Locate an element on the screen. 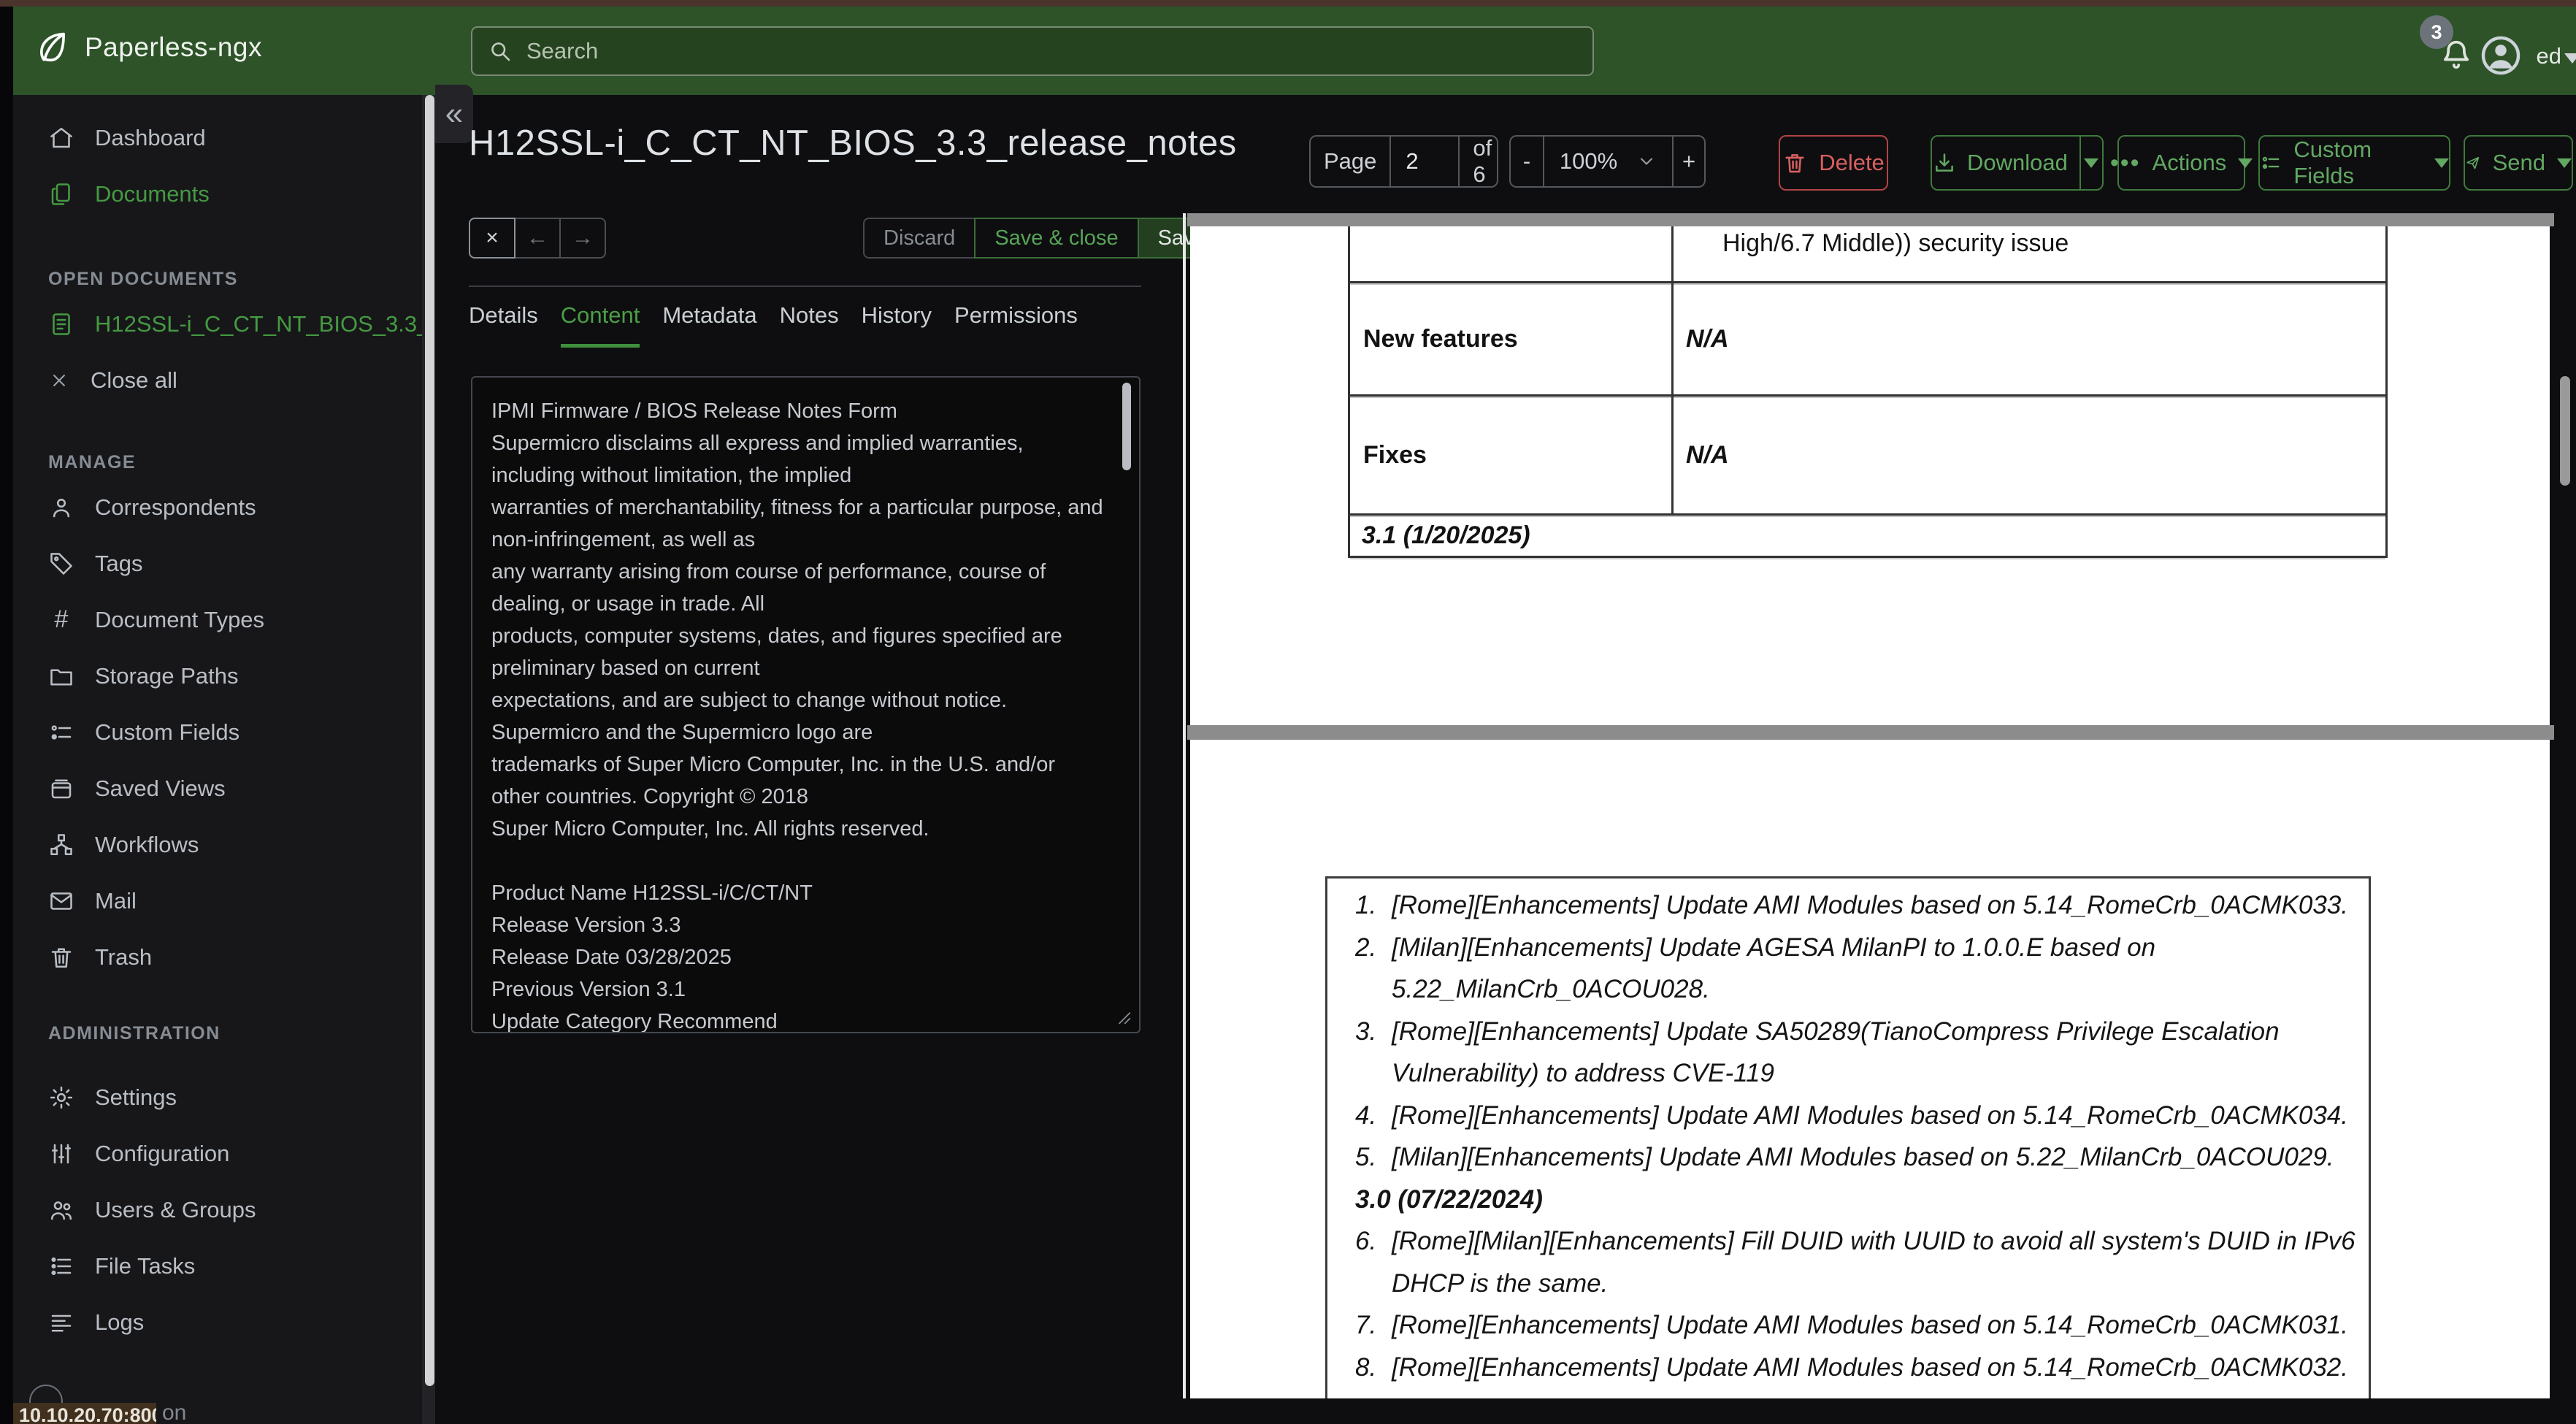 This screenshot has width=2576, height=1424. discard-button: Discard is located at coordinates (919, 239).